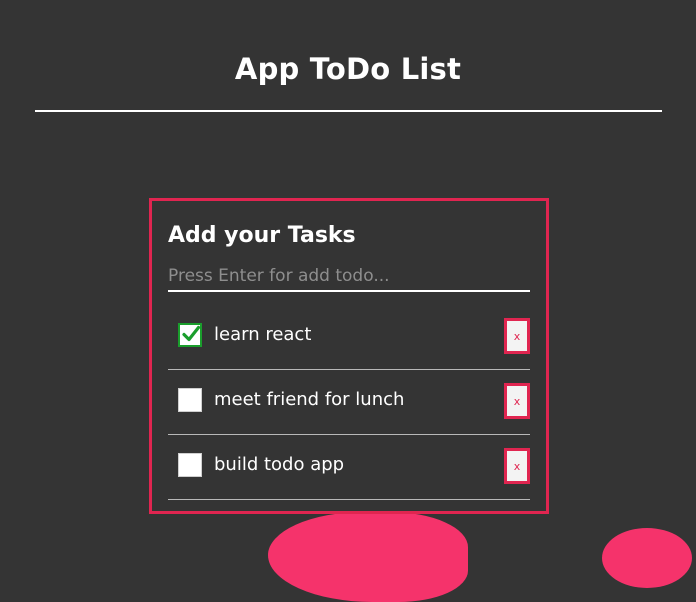 Image resolution: width=696 pixels, height=602 pixels. Describe the element at coordinates (348, 69) in the screenshot. I see `page-title: App ToDo List` at that location.